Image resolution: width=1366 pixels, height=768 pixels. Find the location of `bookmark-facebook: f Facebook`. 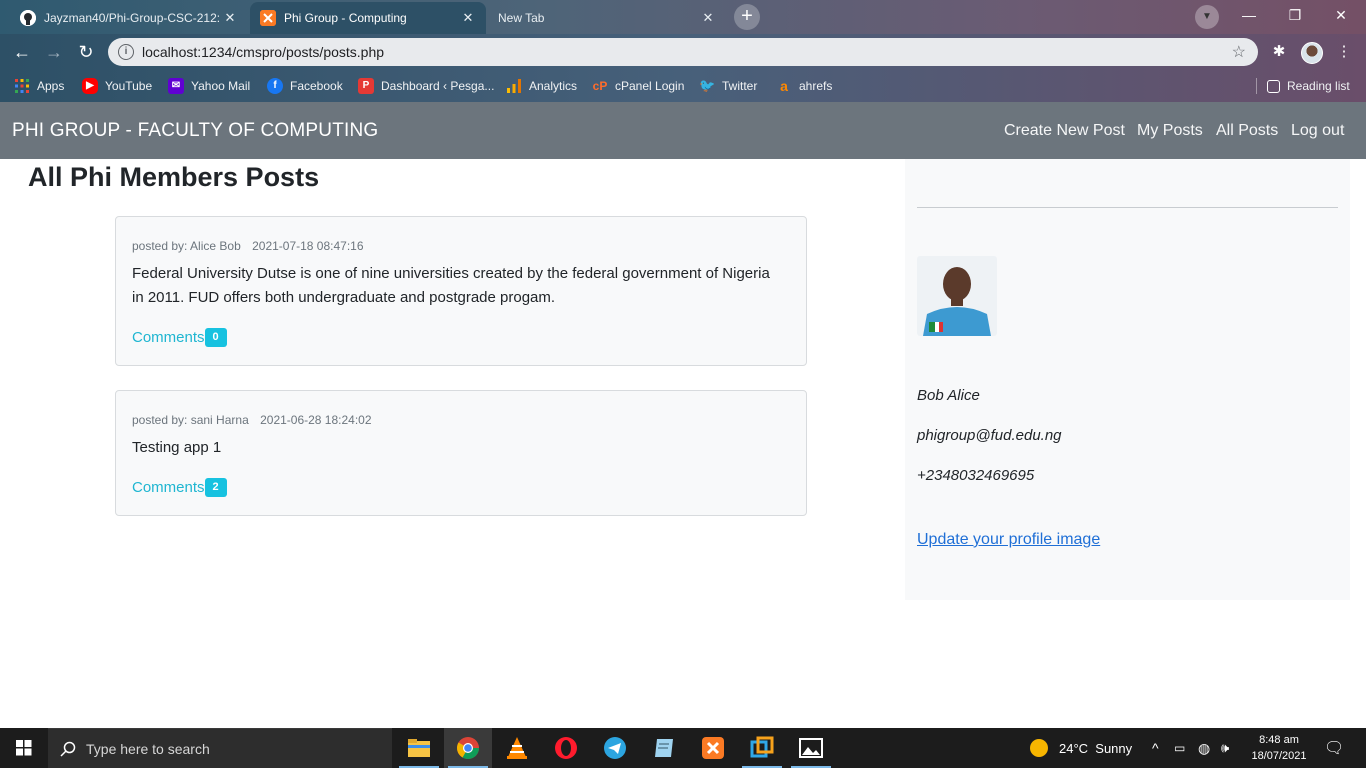

bookmark-facebook: f Facebook is located at coordinates (305, 86).